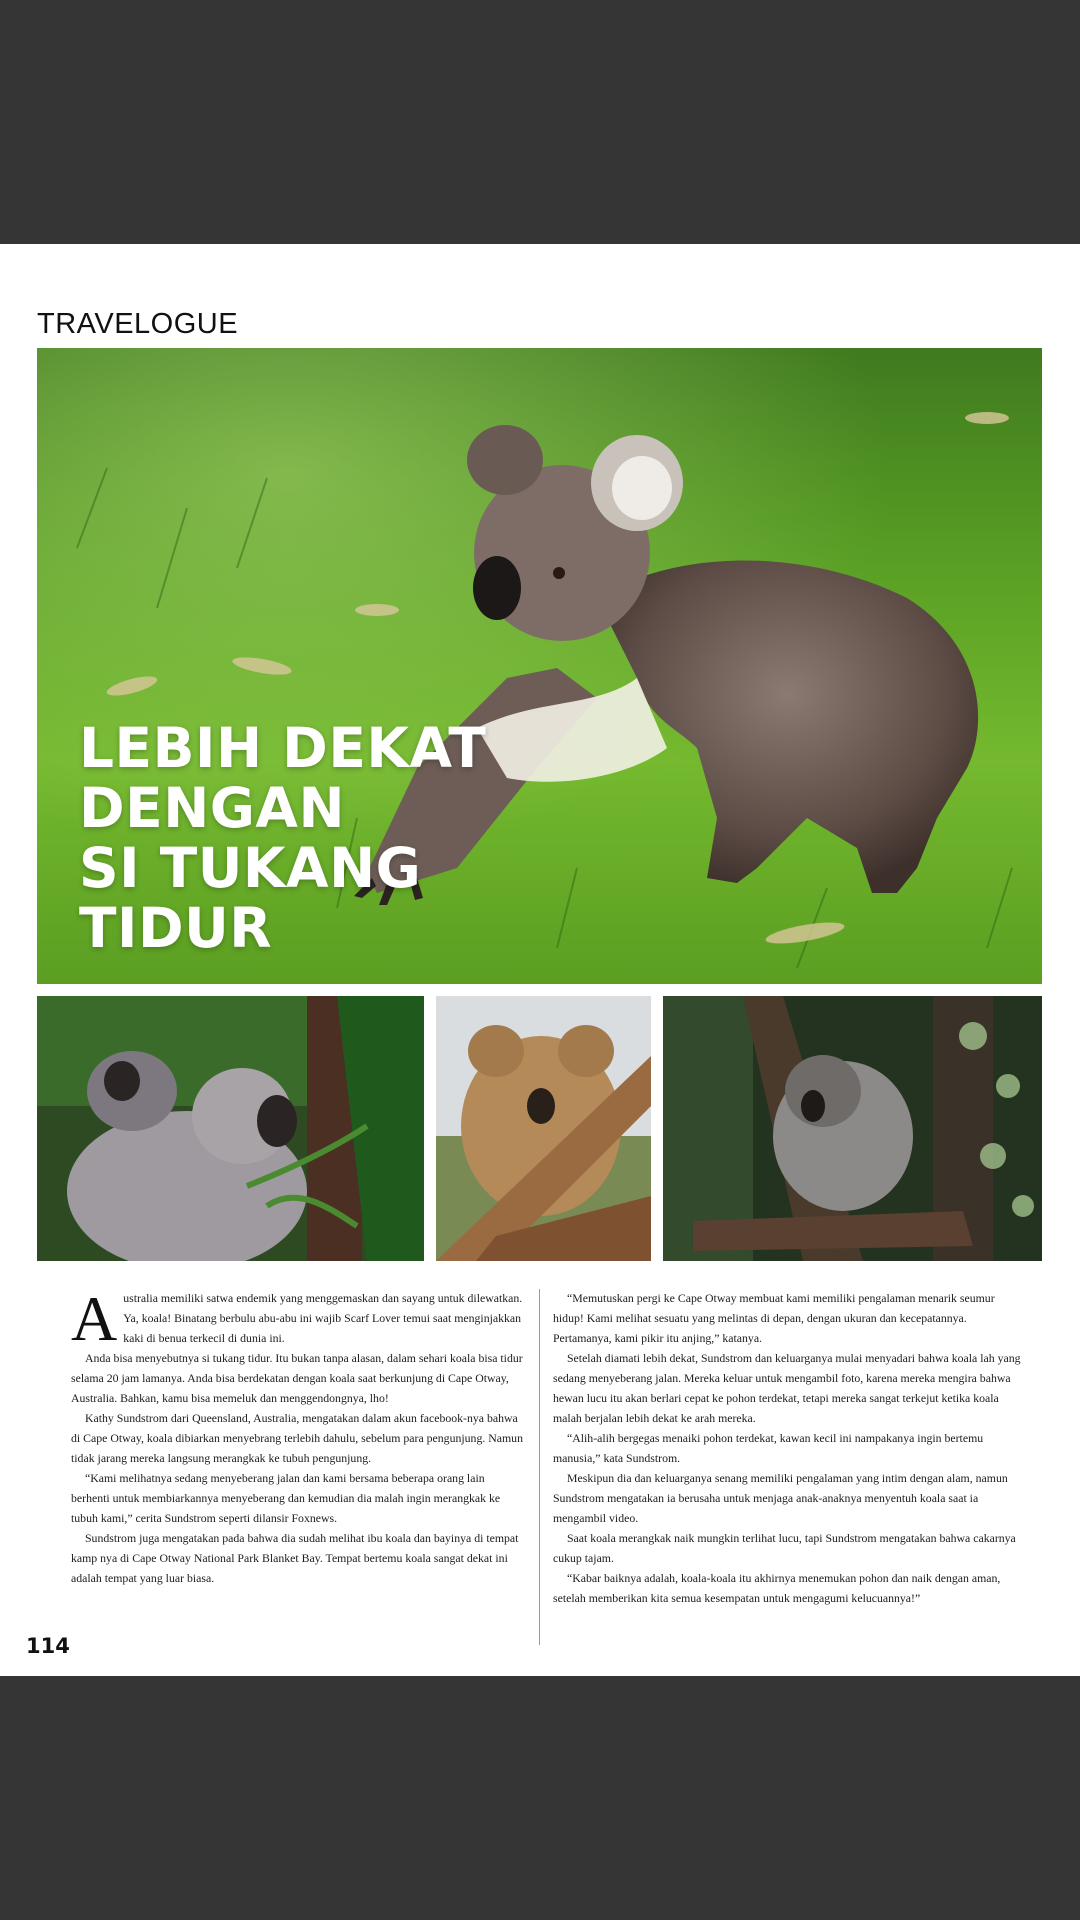 This screenshot has width=1080, height=1920. Describe the element at coordinates (539, 1467) in the screenshot. I see `column-divider` at that location.